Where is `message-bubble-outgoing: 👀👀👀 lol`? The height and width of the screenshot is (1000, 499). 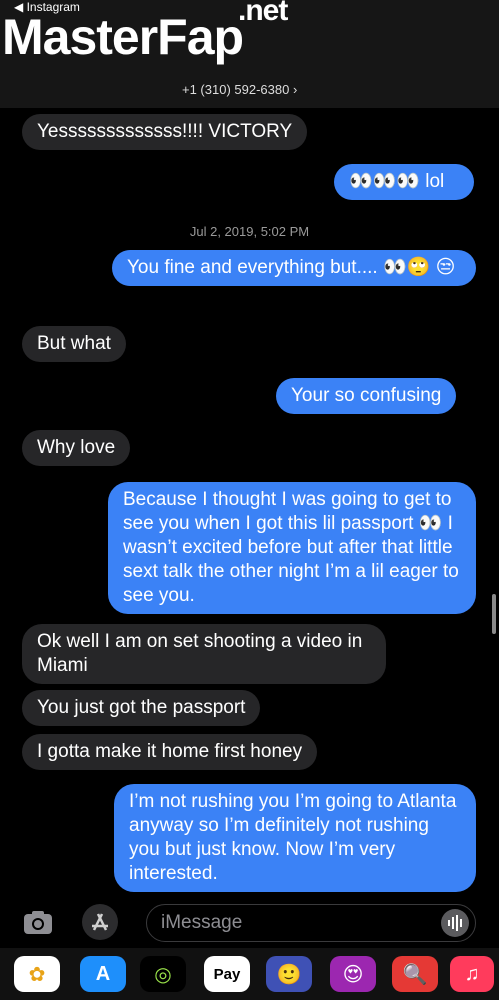 message-bubble-outgoing: 👀👀👀 lol is located at coordinates (404, 182).